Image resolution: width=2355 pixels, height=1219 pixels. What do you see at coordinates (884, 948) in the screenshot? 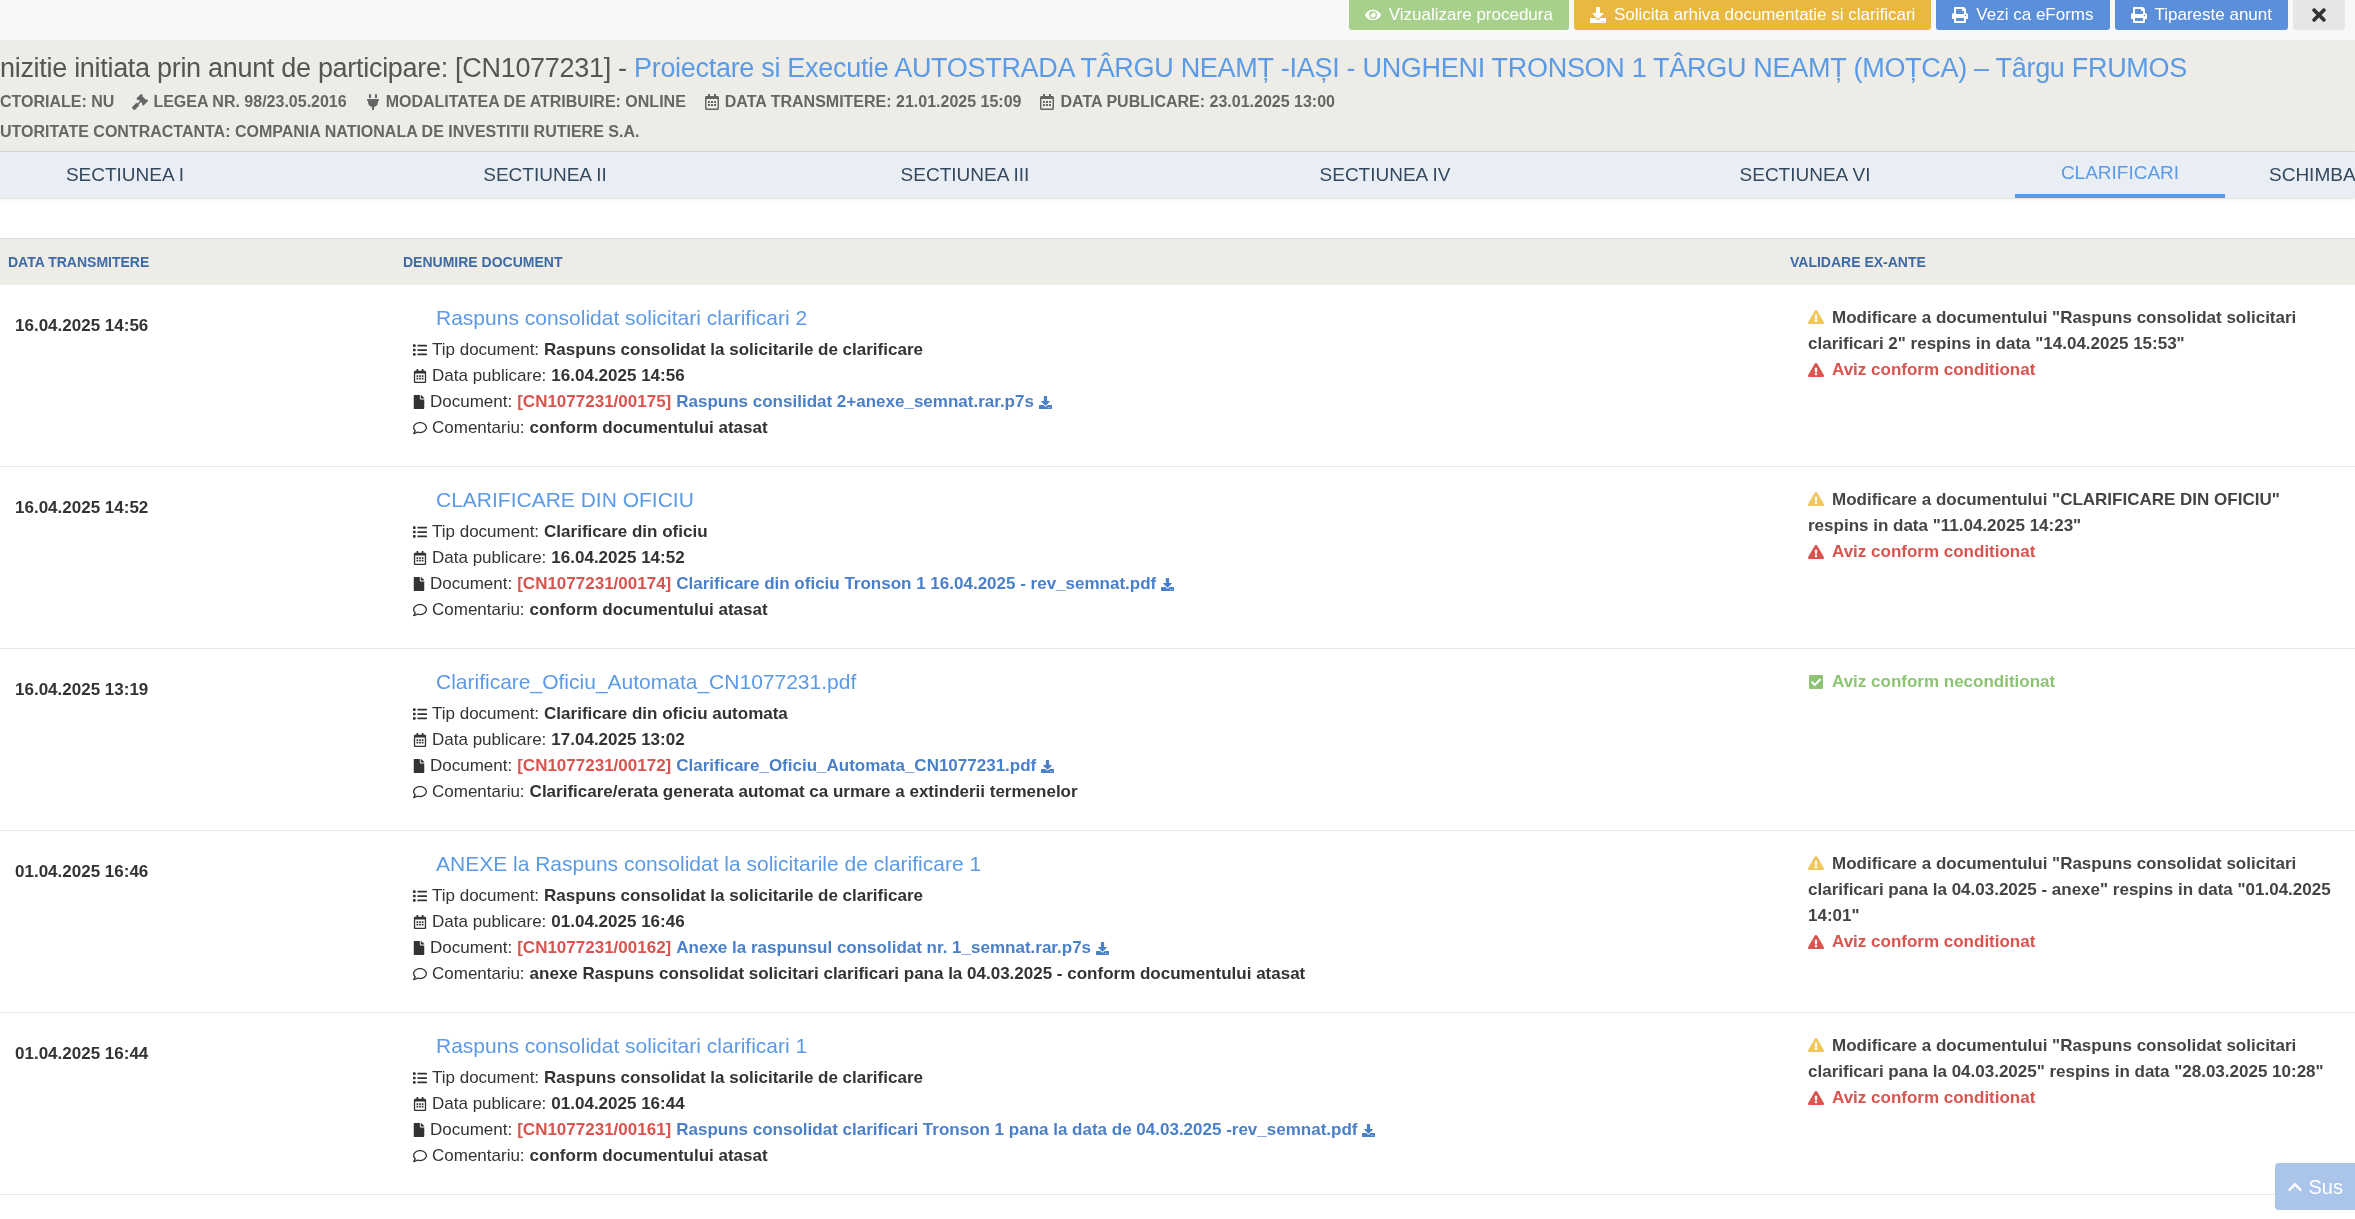
I see `document-link: Anexe la raspunsul consolidat nr. 1_semnat.rar.p7s` at bounding box center [884, 948].